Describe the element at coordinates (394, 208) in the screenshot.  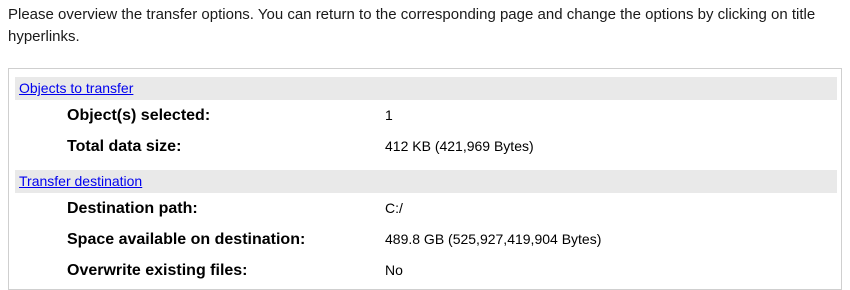
I see `destination-path-value: C:/` at that location.